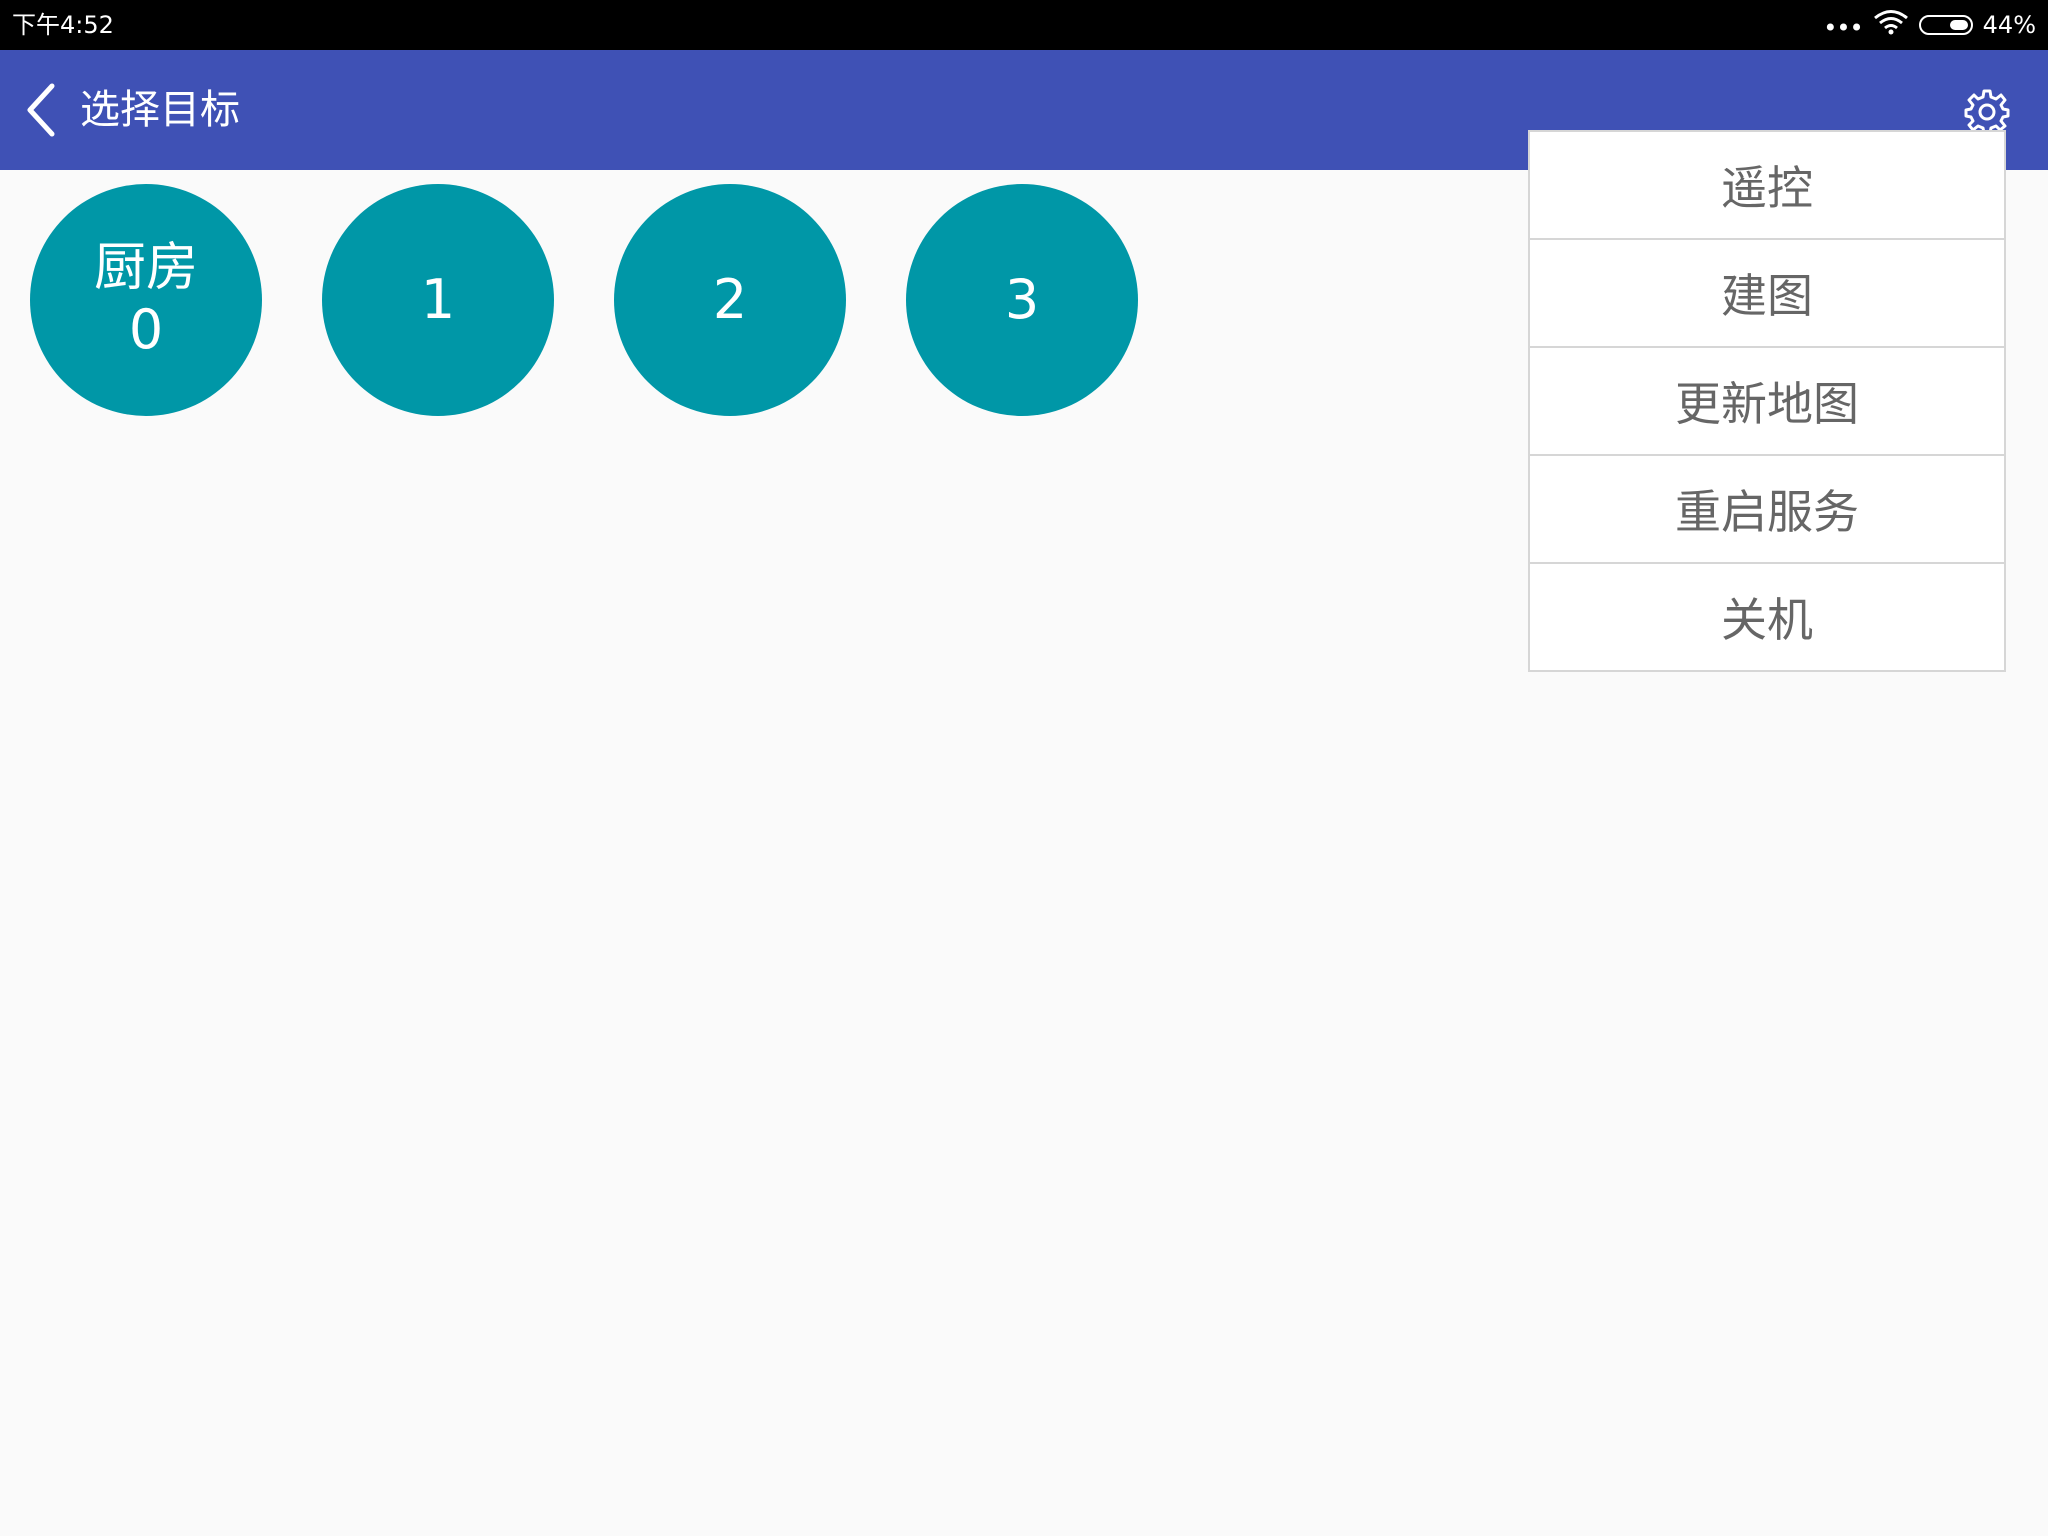 The width and height of the screenshot is (2048, 1536). What do you see at coordinates (1767, 186) in the screenshot?
I see `menu-item-remote-control: 遥控` at bounding box center [1767, 186].